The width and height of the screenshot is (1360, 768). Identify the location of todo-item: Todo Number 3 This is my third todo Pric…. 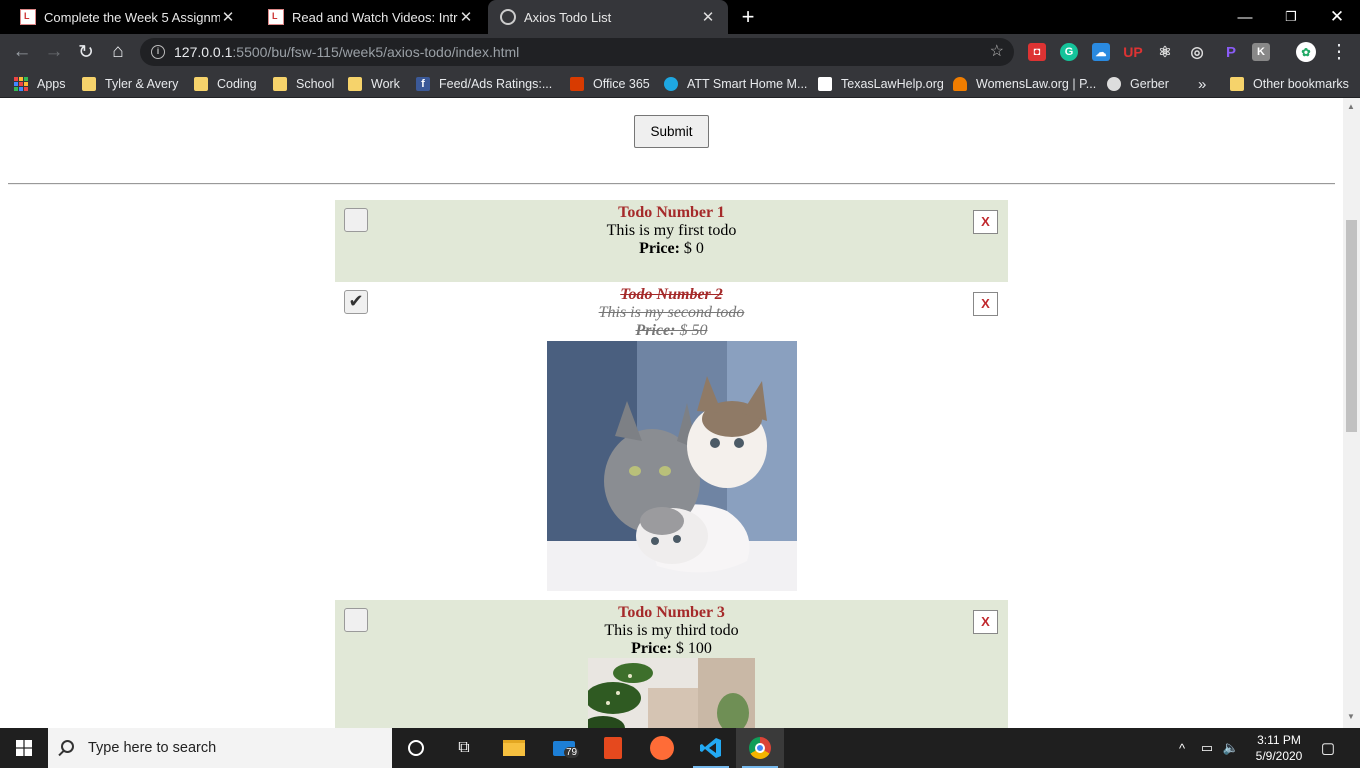
(671, 664).